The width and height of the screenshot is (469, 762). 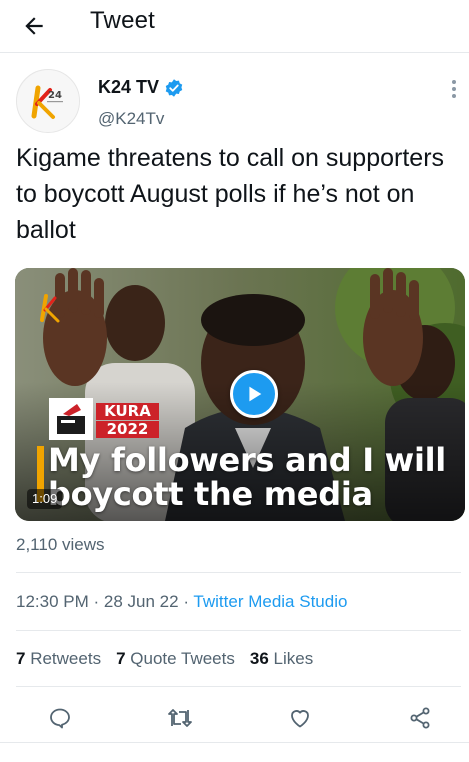 I want to click on likes-count: 36, so click(x=259, y=658).